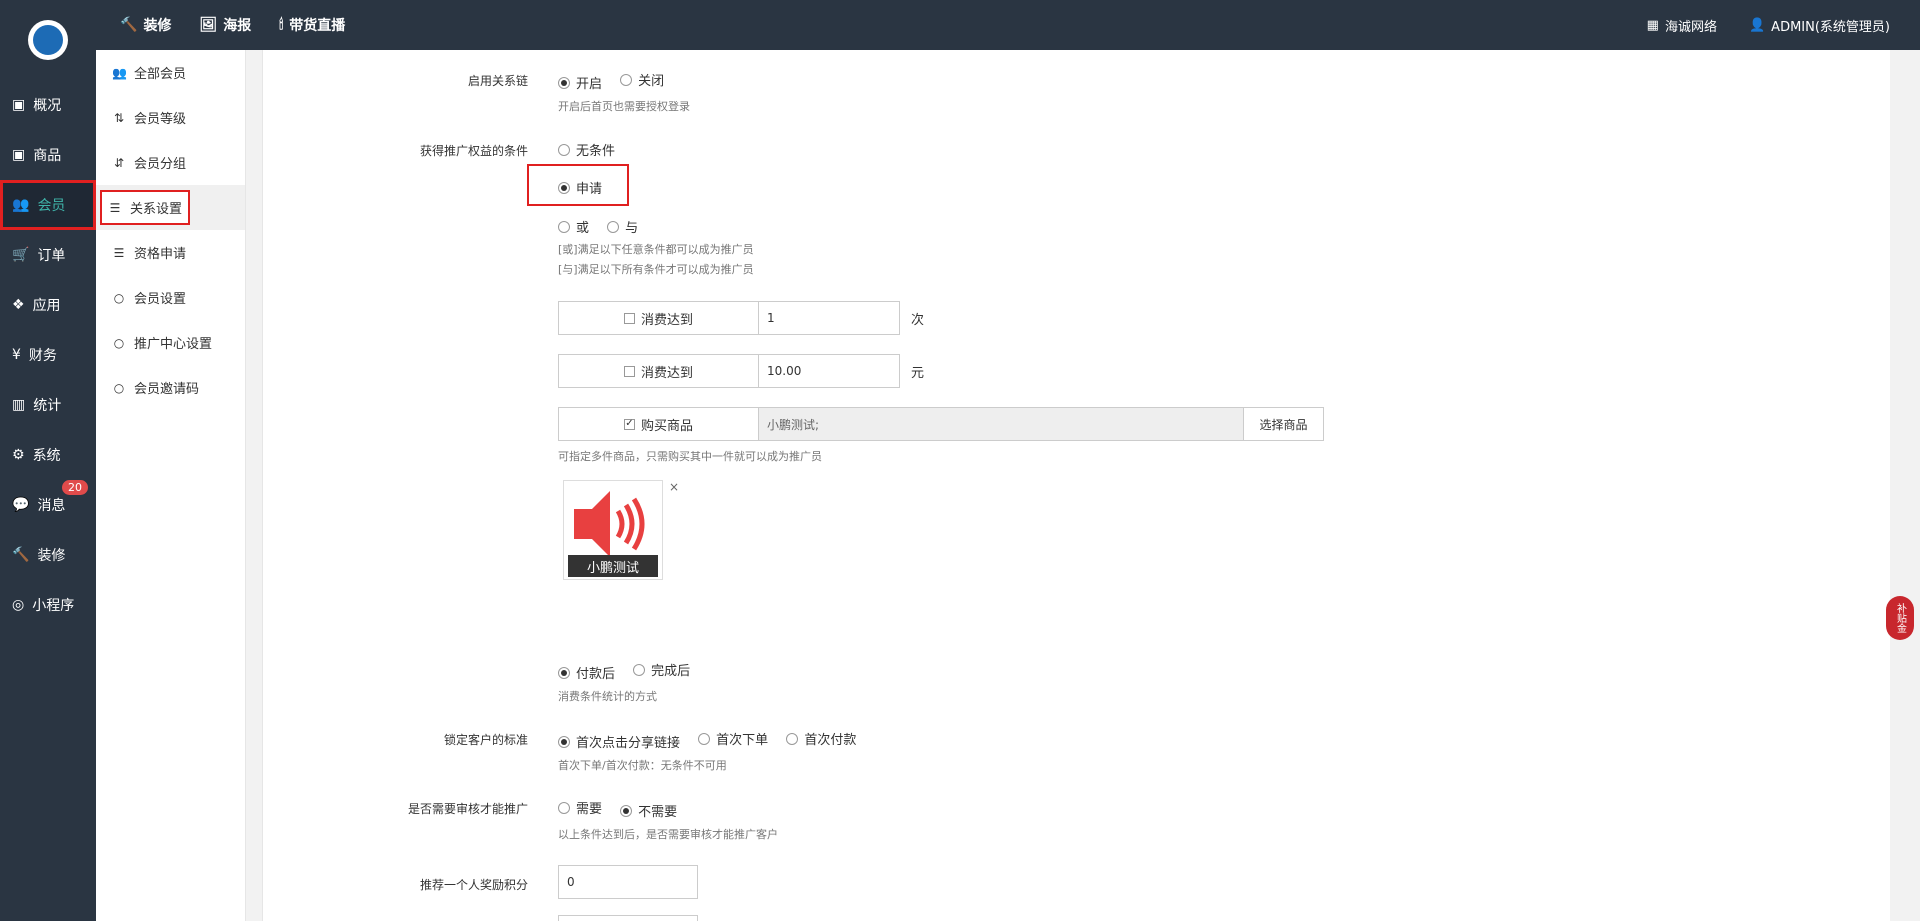  I want to click on review-control: 需要 不需要 以上条件达到后，是否需要审核才能推广客户, so click(668, 820).